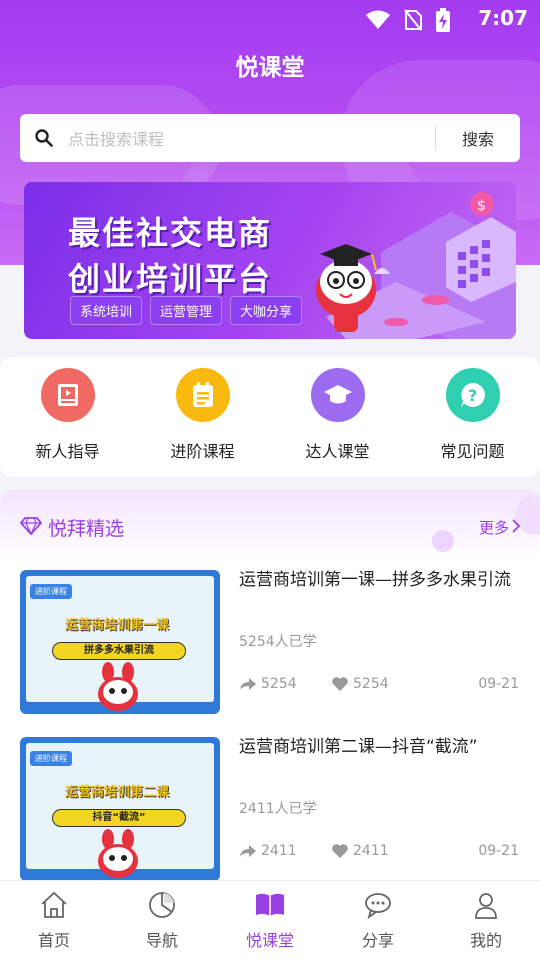 Image resolution: width=540 pixels, height=960 pixels. I want to click on quick-menu-expert-class: 达人课堂, so click(337, 417).